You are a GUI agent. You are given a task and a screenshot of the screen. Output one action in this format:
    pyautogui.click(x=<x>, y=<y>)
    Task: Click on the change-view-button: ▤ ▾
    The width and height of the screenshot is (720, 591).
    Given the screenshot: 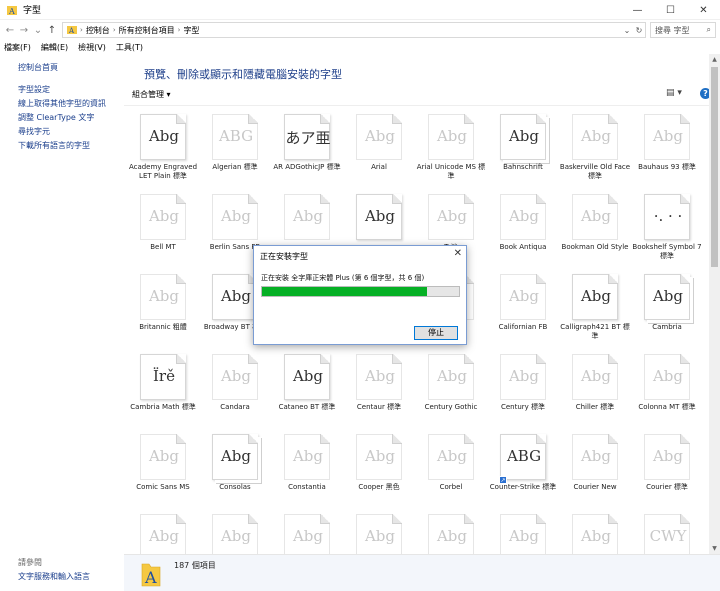 What is the action you would take?
    pyautogui.click(x=674, y=93)
    